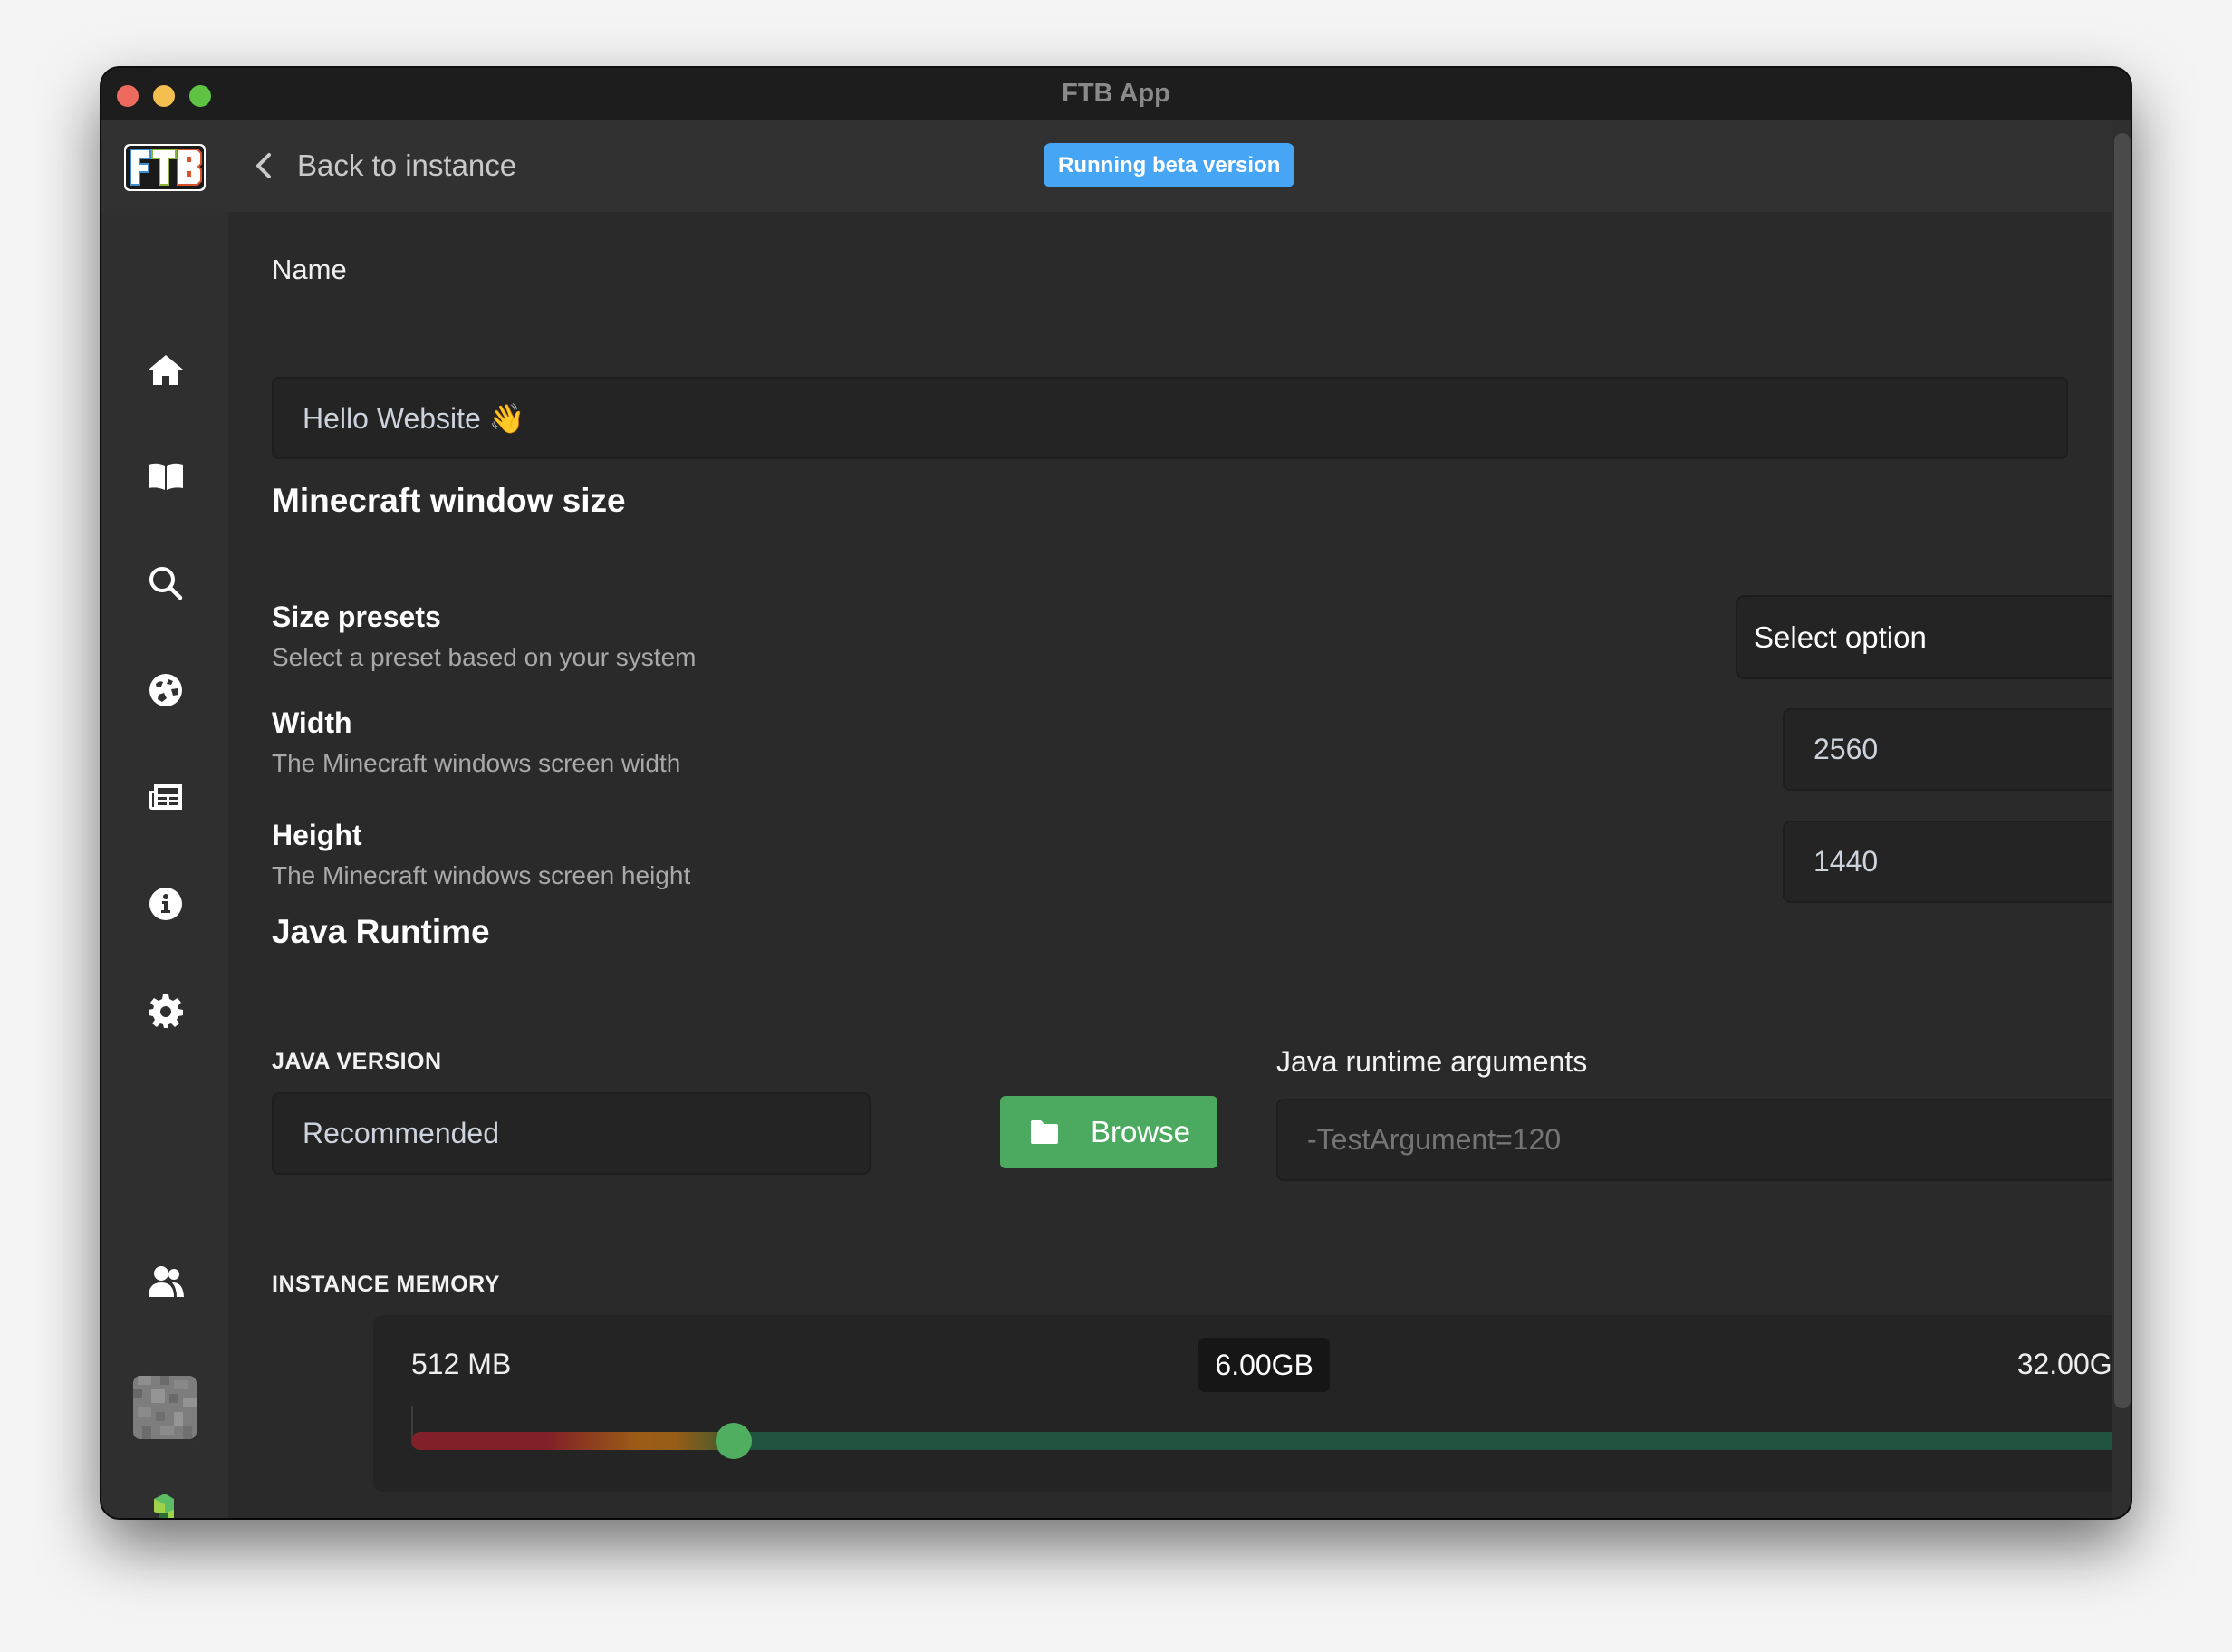 This screenshot has width=2232, height=1652. I want to click on size-presets-select: Select option, so click(1934, 637).